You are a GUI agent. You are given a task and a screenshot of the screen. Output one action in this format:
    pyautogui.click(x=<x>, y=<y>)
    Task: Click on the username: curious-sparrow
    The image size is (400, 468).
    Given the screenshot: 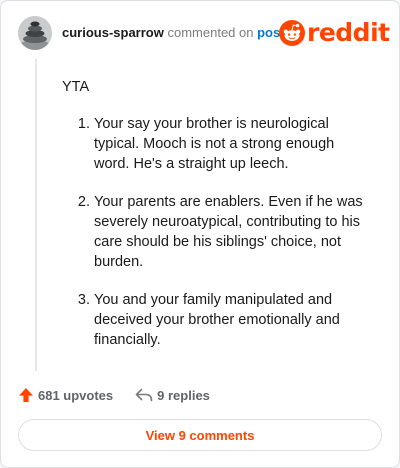 What is the action you would take?
    pyautogui.click(x=113, y=32)
    